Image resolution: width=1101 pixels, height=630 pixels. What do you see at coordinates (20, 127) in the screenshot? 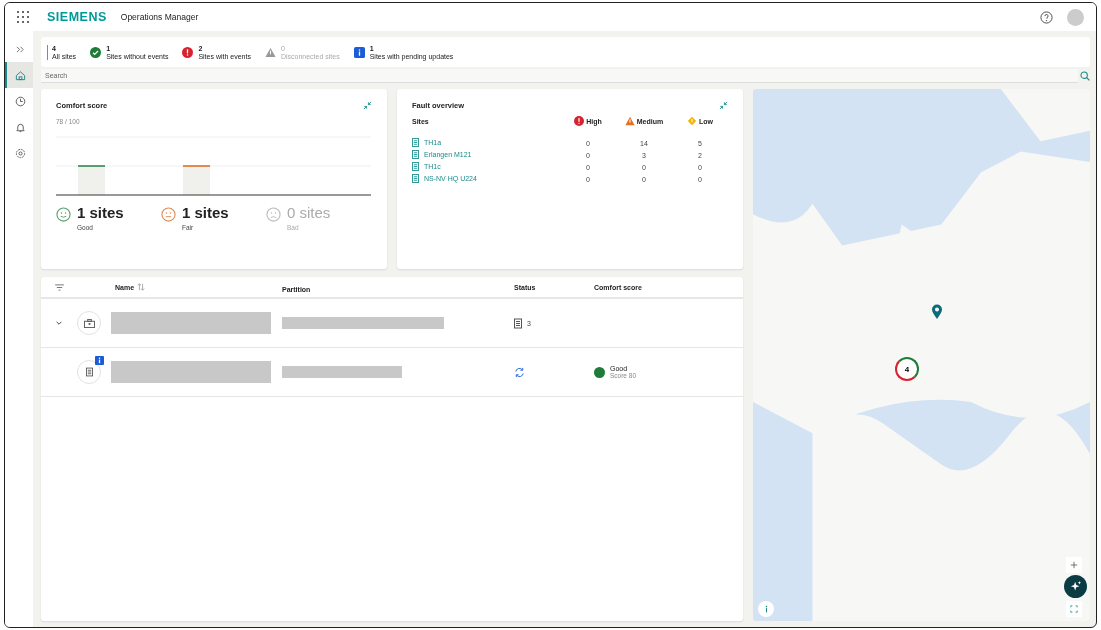
I see `bell-icon` at bounding box center [20, 127].